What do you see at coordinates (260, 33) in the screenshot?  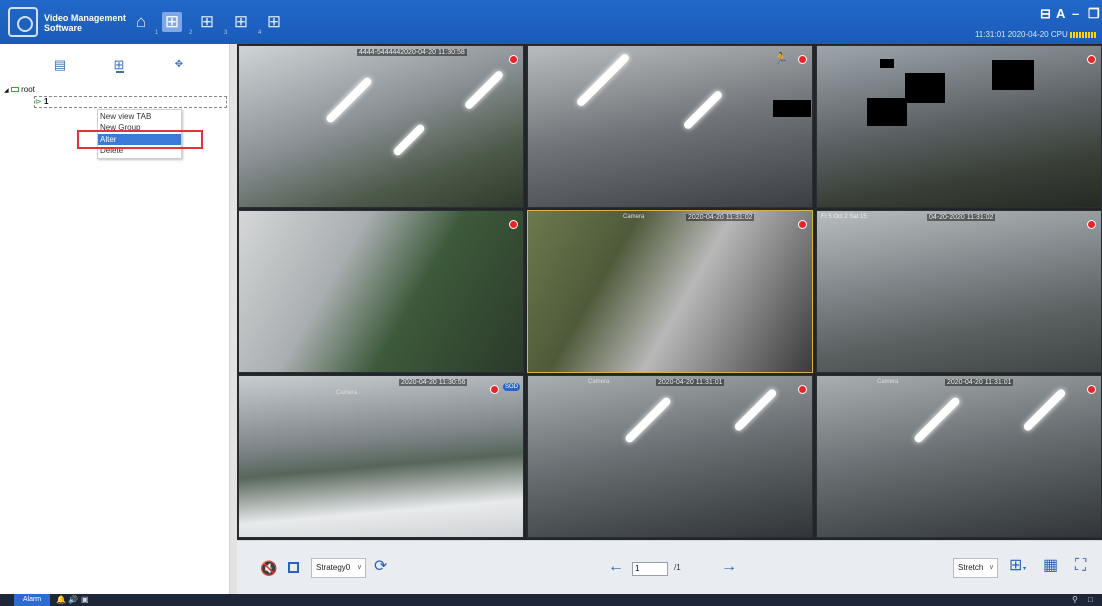 I see `tab-number-4: 4` at bounding box center [260, 33].